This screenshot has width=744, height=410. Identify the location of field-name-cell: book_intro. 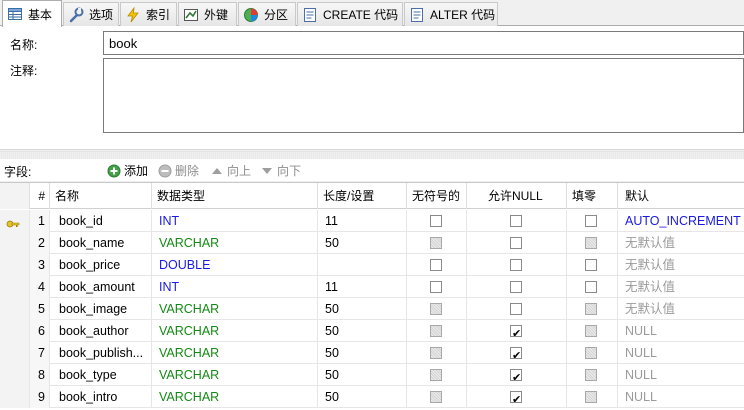
(101, 397).